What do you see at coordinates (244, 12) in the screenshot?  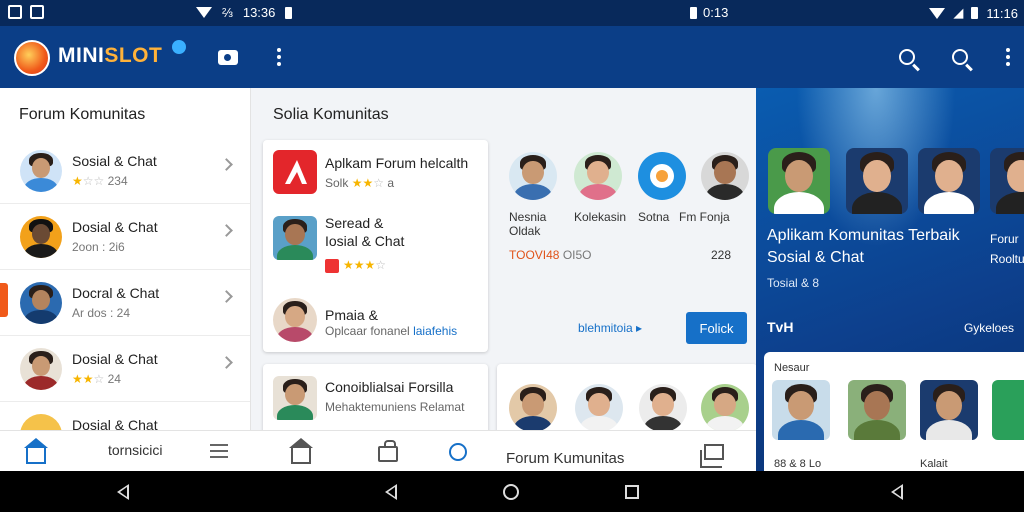 I see `status-center: ⅔ 13:36` at bounding box center [244, 12].